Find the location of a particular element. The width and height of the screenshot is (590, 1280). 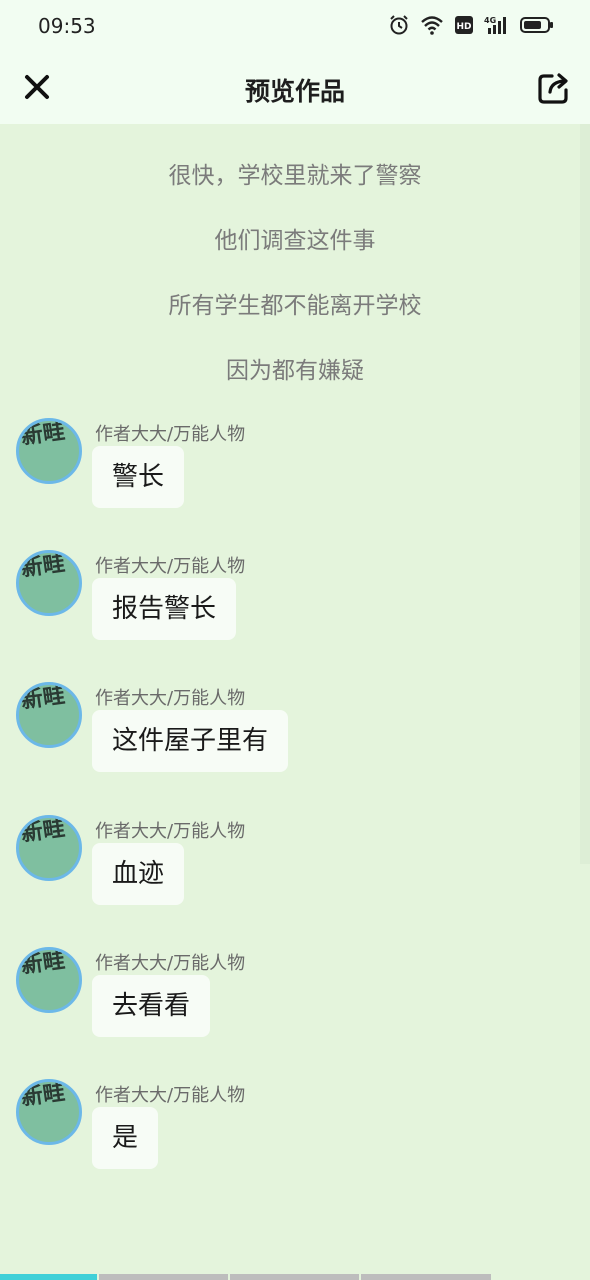

signal-4g-icon: 4G is located at coordinates (495, 25).